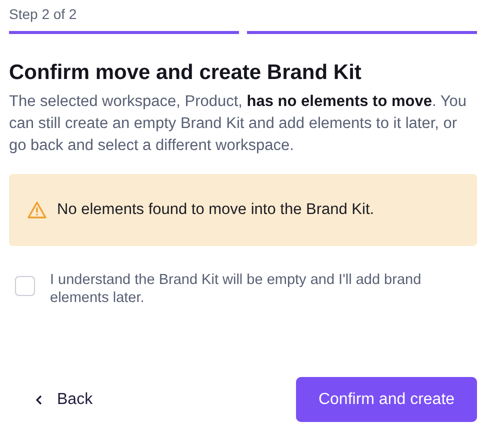 The image size is (497, 426). I want to click on warning-icon, so click(37, 210).